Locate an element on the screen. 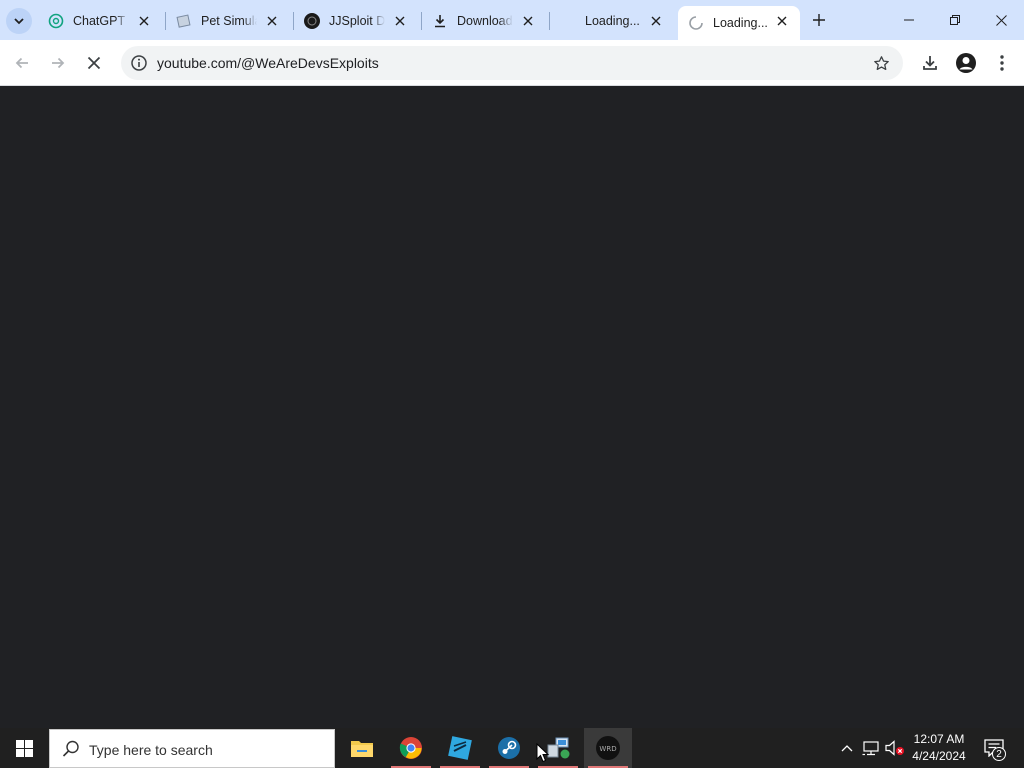 The height and width of the screenshot is (768, 1024). page-icon is located at coordinates (184, 21).